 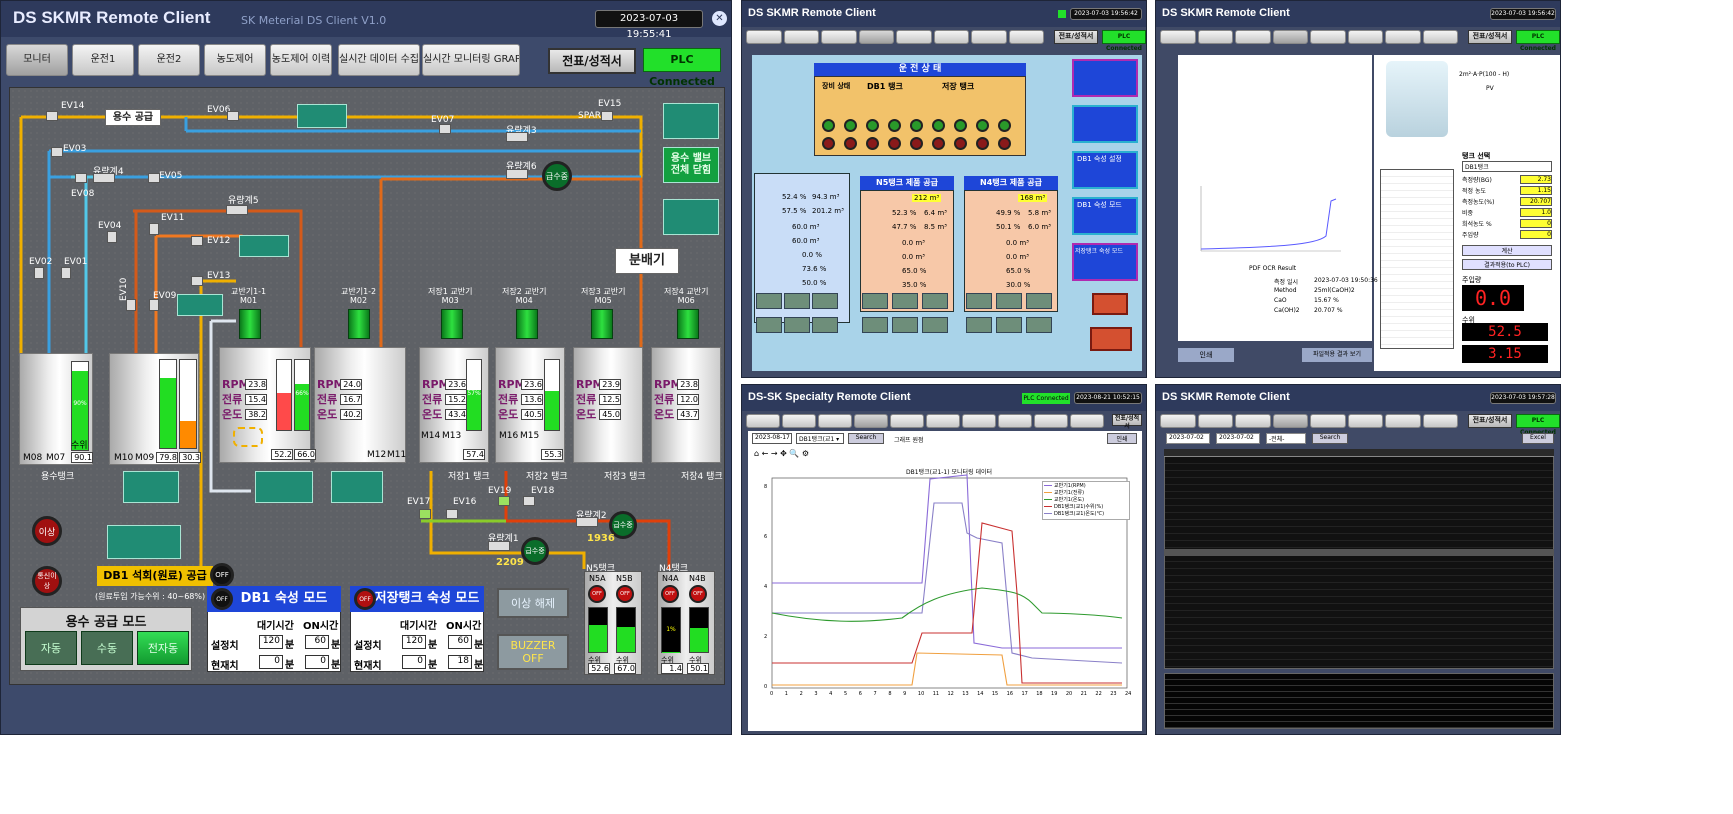 What do you see at coordinates (1330, 438) in the screenshot?
I see `w5-search-button: Search` at bounding box center [1330, 438].